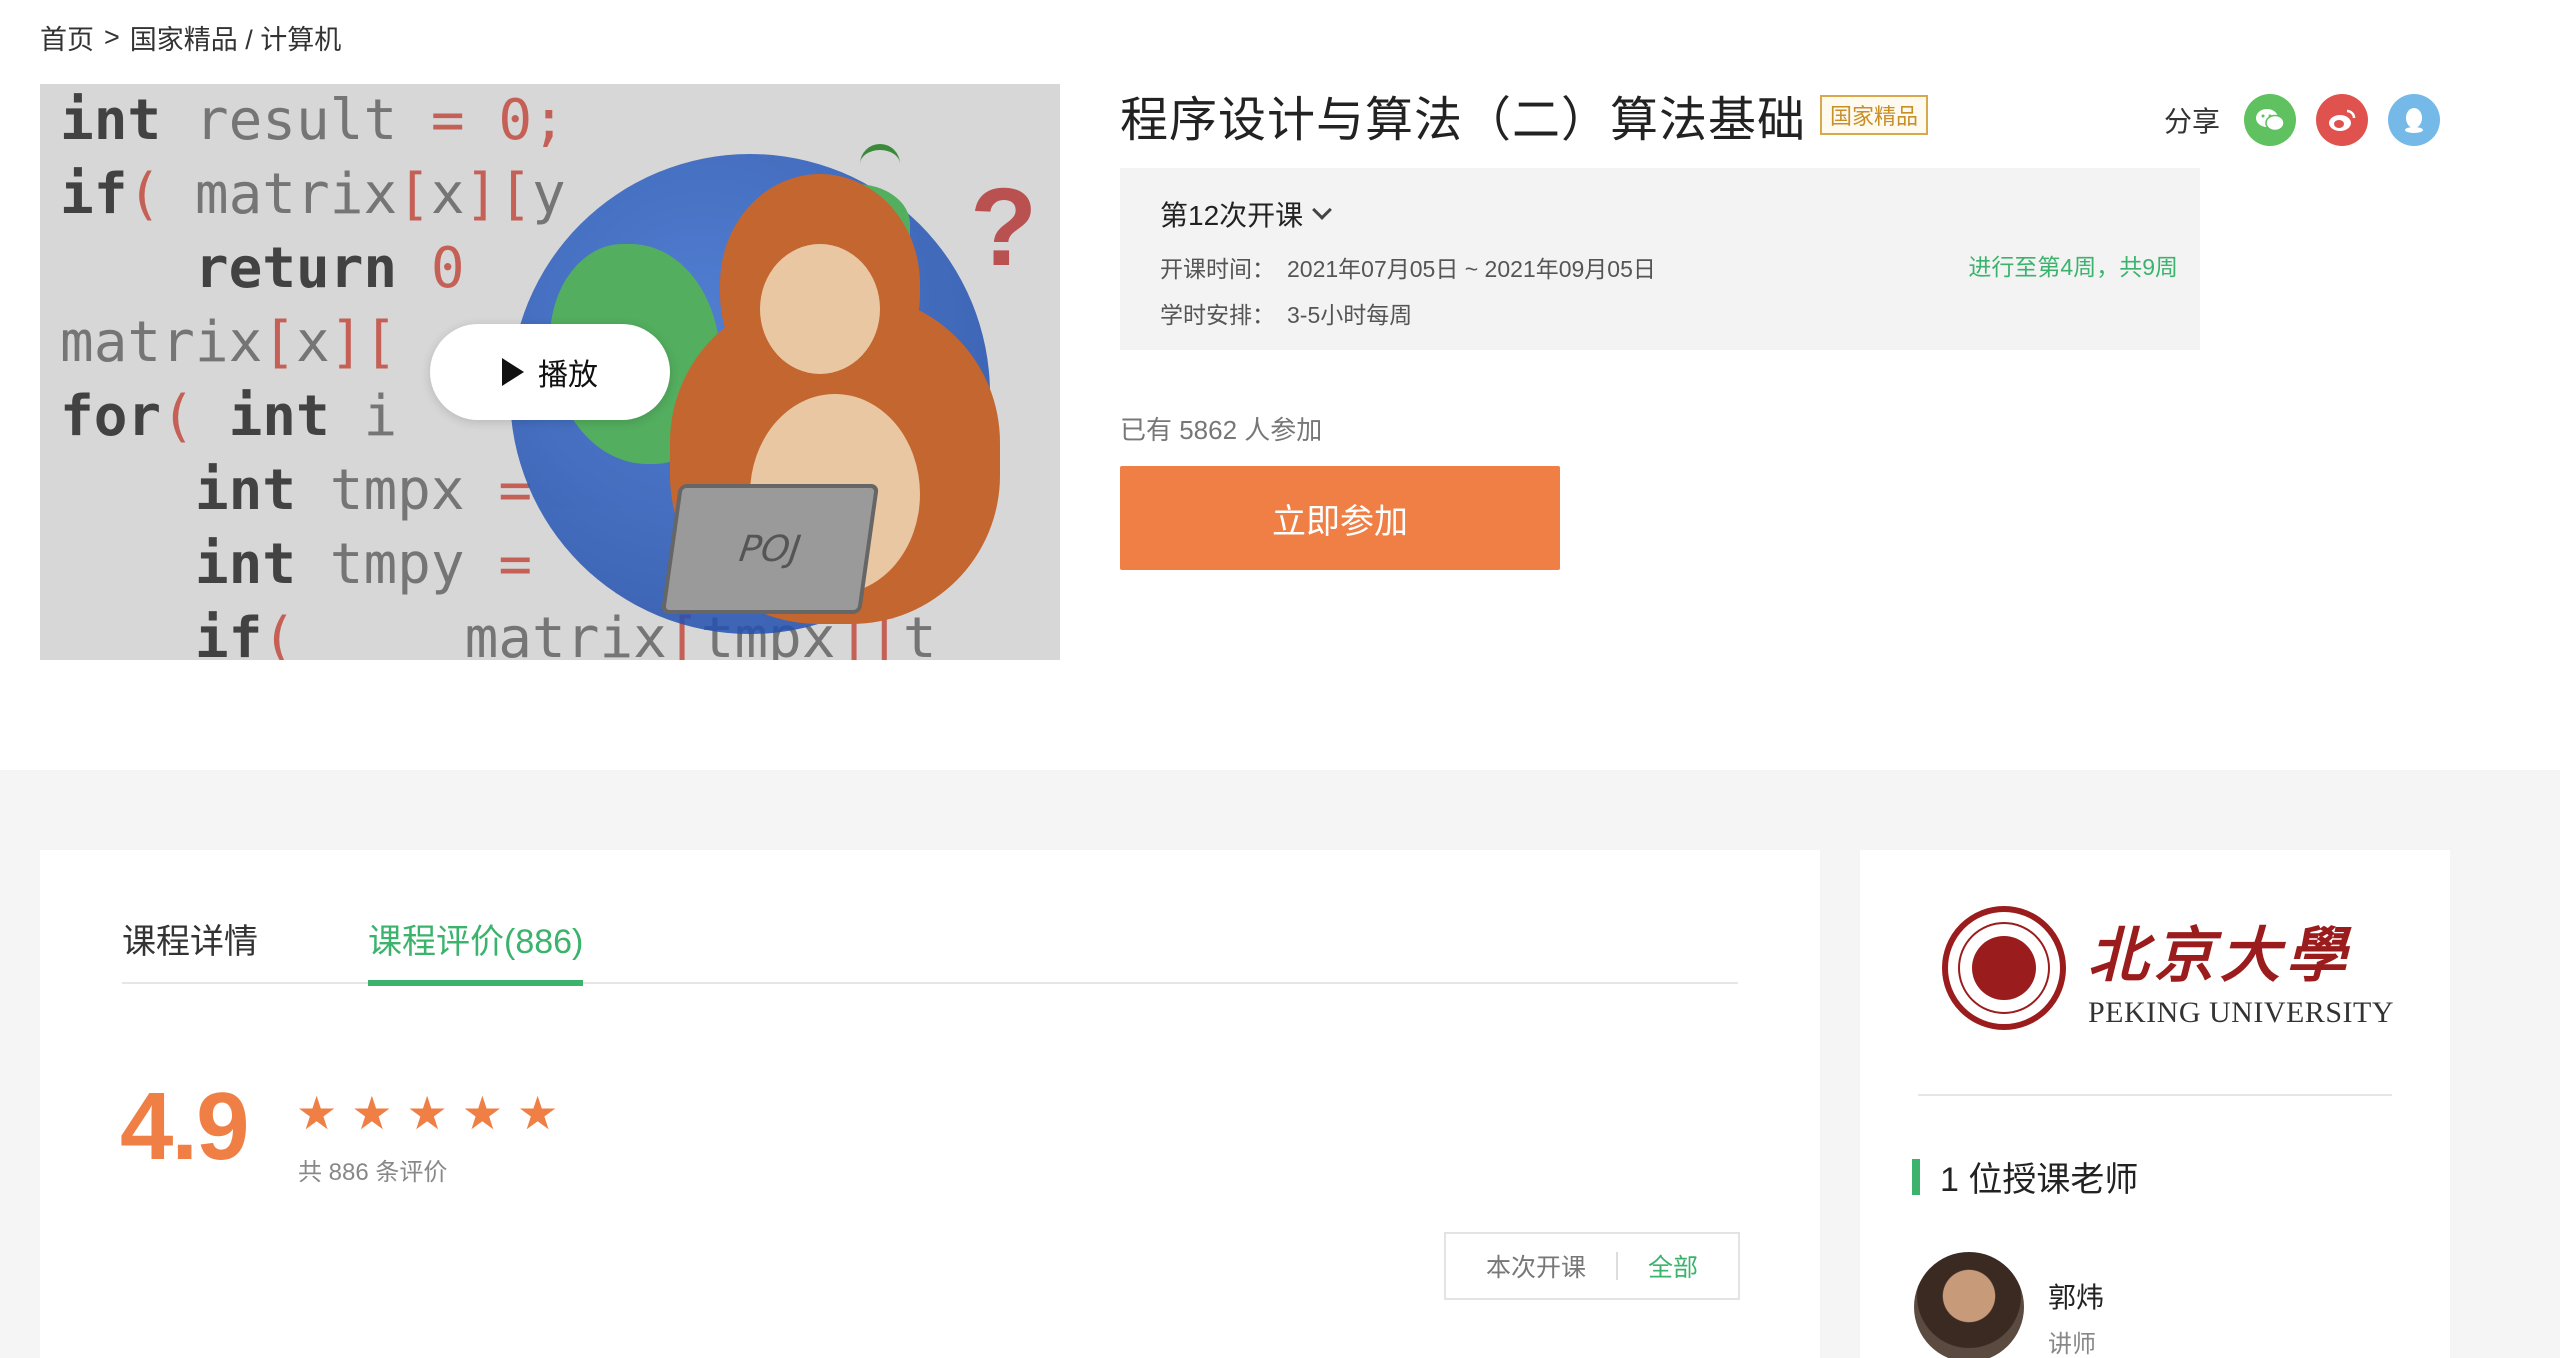  Describe the element at coordinates (190, 917) in the screenshot. I see `tab-course-details: 课程详情` at that location.